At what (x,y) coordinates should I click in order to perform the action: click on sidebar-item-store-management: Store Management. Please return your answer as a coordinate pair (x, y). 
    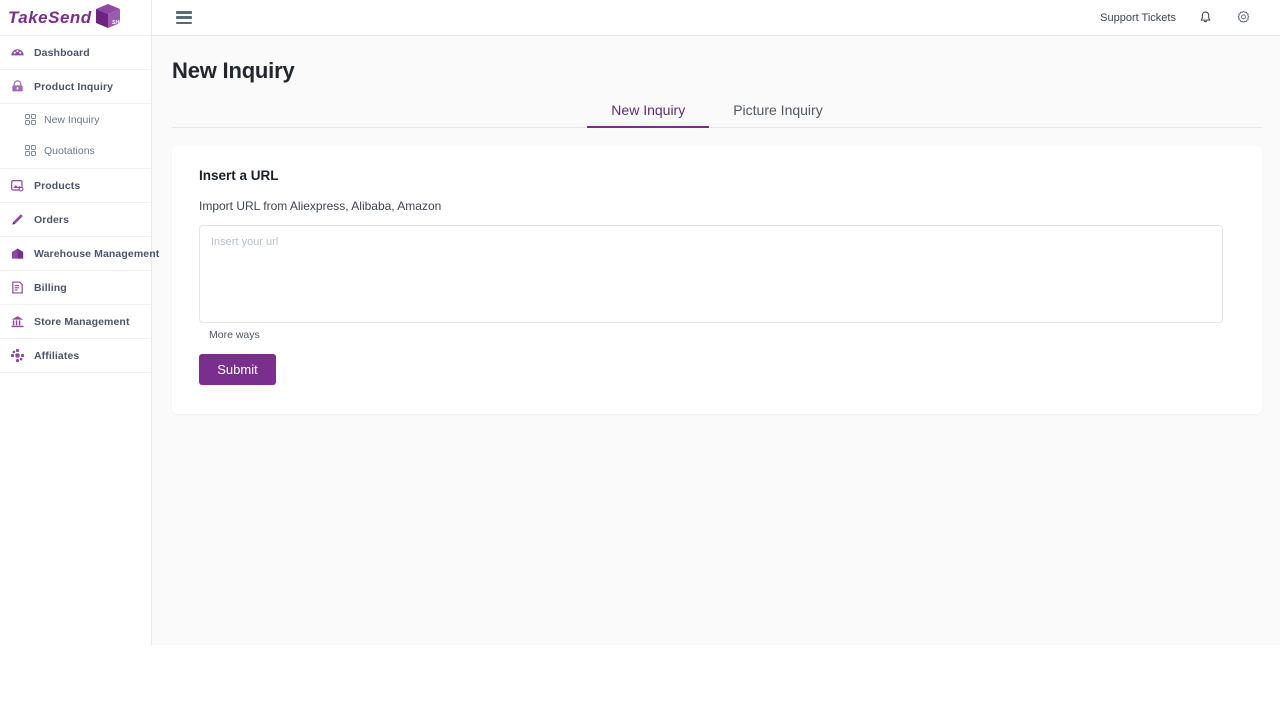
    Looking at the image, I should click on (75, 322).